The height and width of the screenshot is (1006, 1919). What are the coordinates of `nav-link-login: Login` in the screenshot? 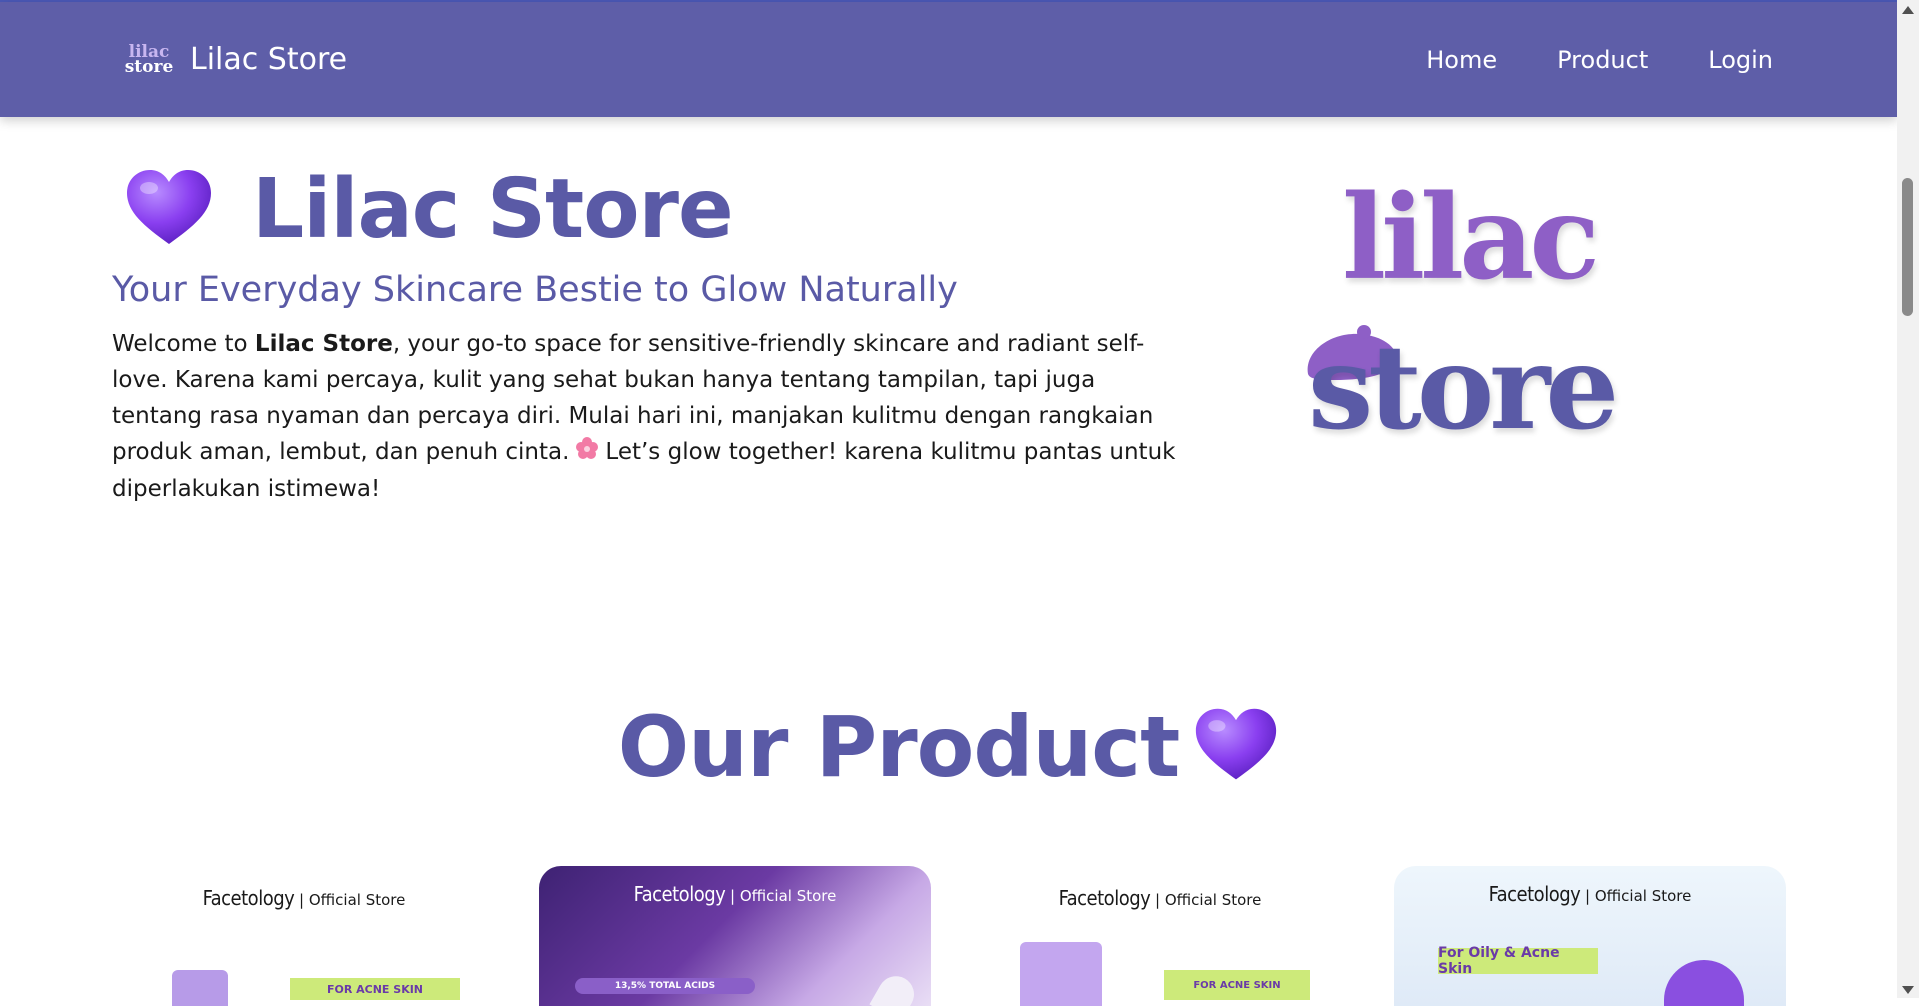 It's located at (1740, 60).